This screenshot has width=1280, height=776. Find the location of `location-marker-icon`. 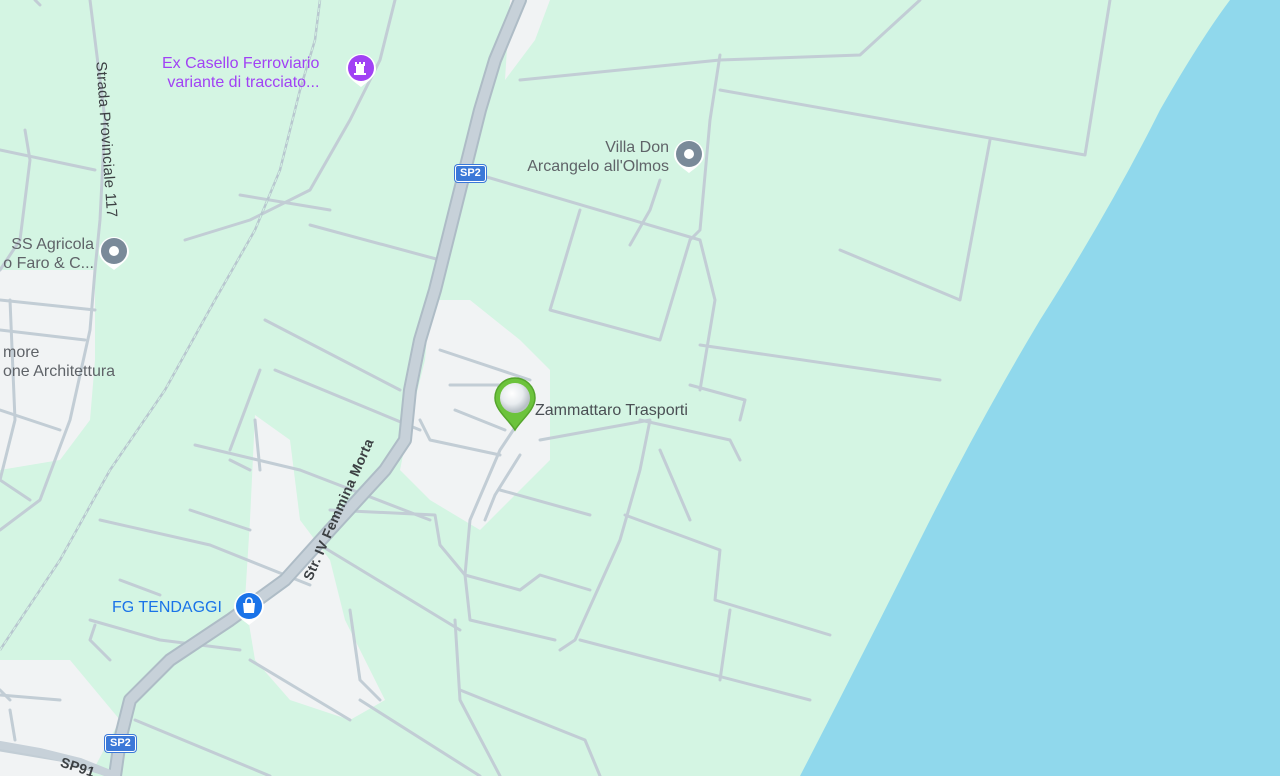

location-marker-icon is located at coordinates (516, 404).